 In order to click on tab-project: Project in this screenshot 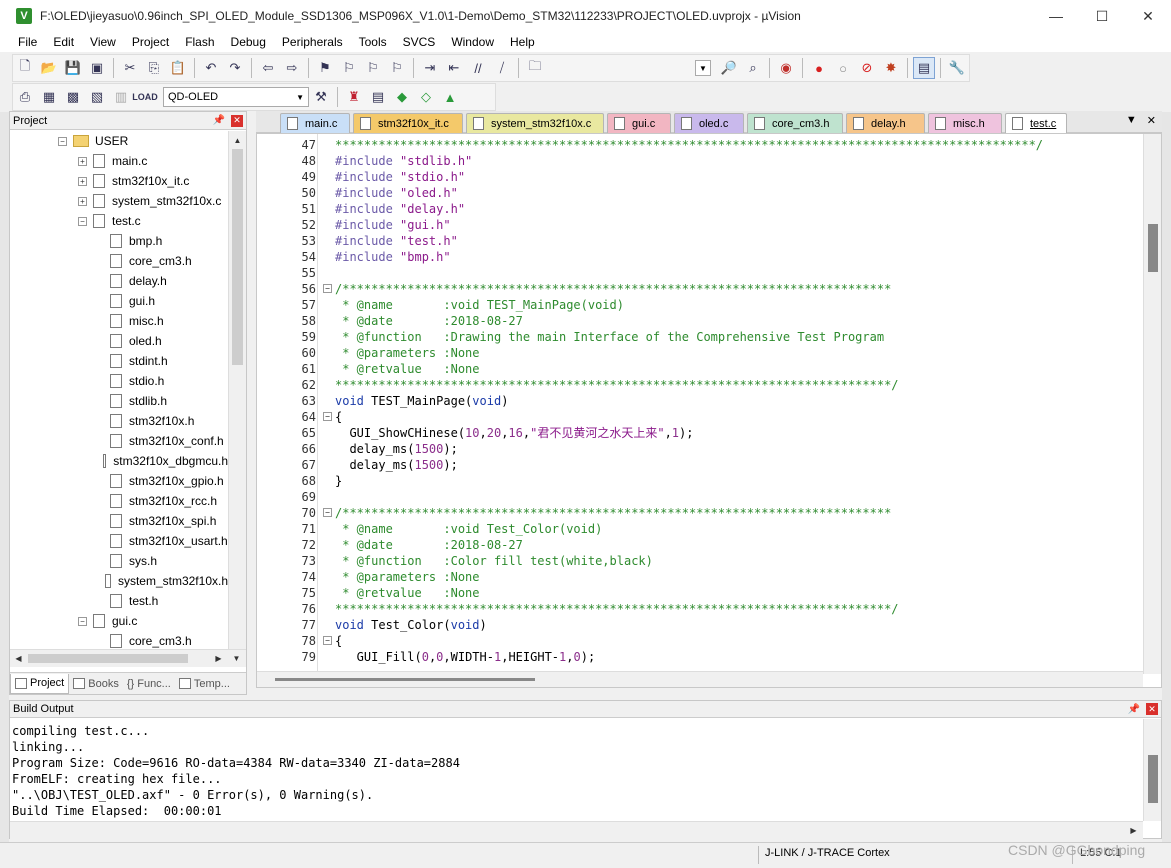, I will do `click(40, 683)`.